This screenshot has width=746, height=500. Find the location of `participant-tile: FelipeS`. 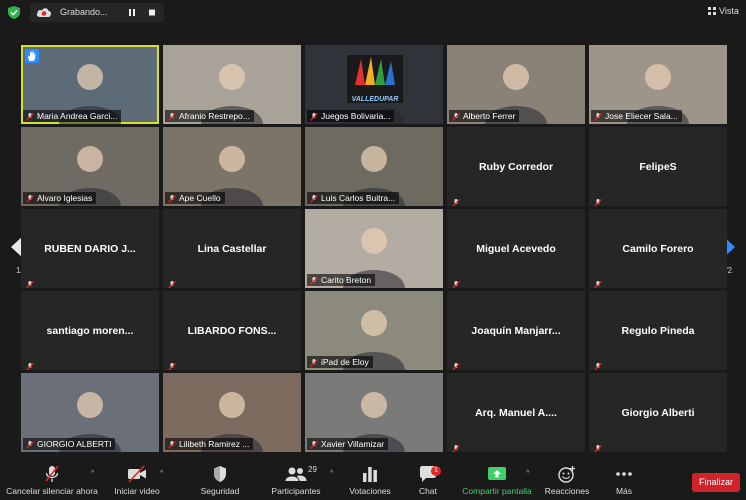

participant-tile: FelipeS is located at coordinates (658, 166).